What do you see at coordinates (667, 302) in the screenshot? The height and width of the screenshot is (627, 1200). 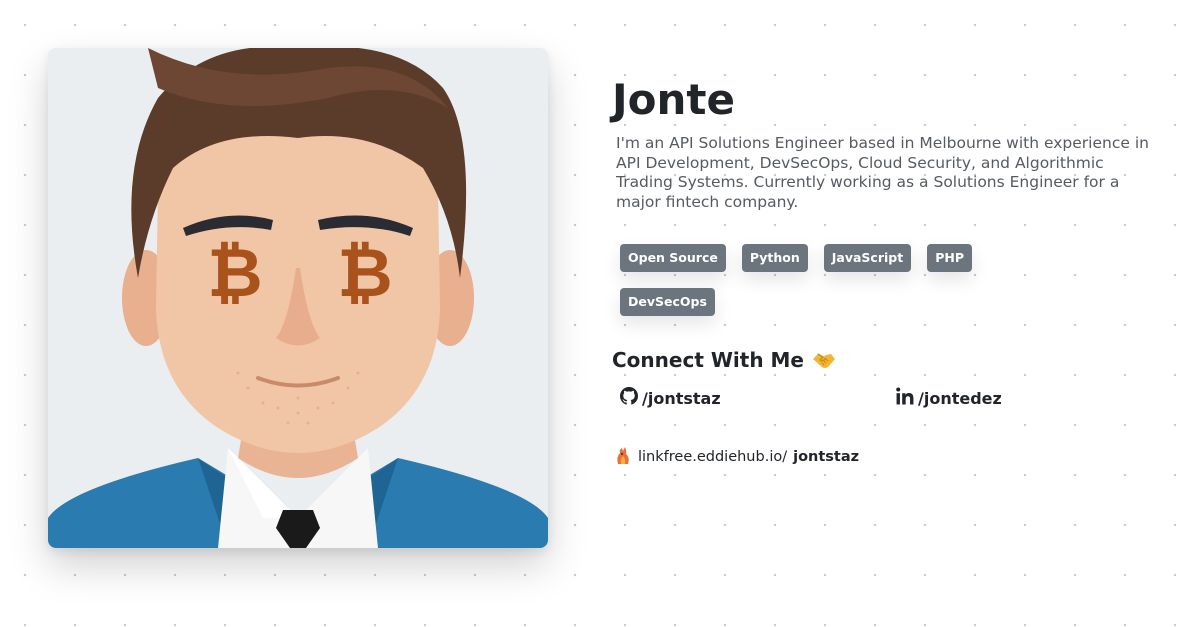 I see `tag-devsecops: DevSecOps` at bounding box center [667, 302].